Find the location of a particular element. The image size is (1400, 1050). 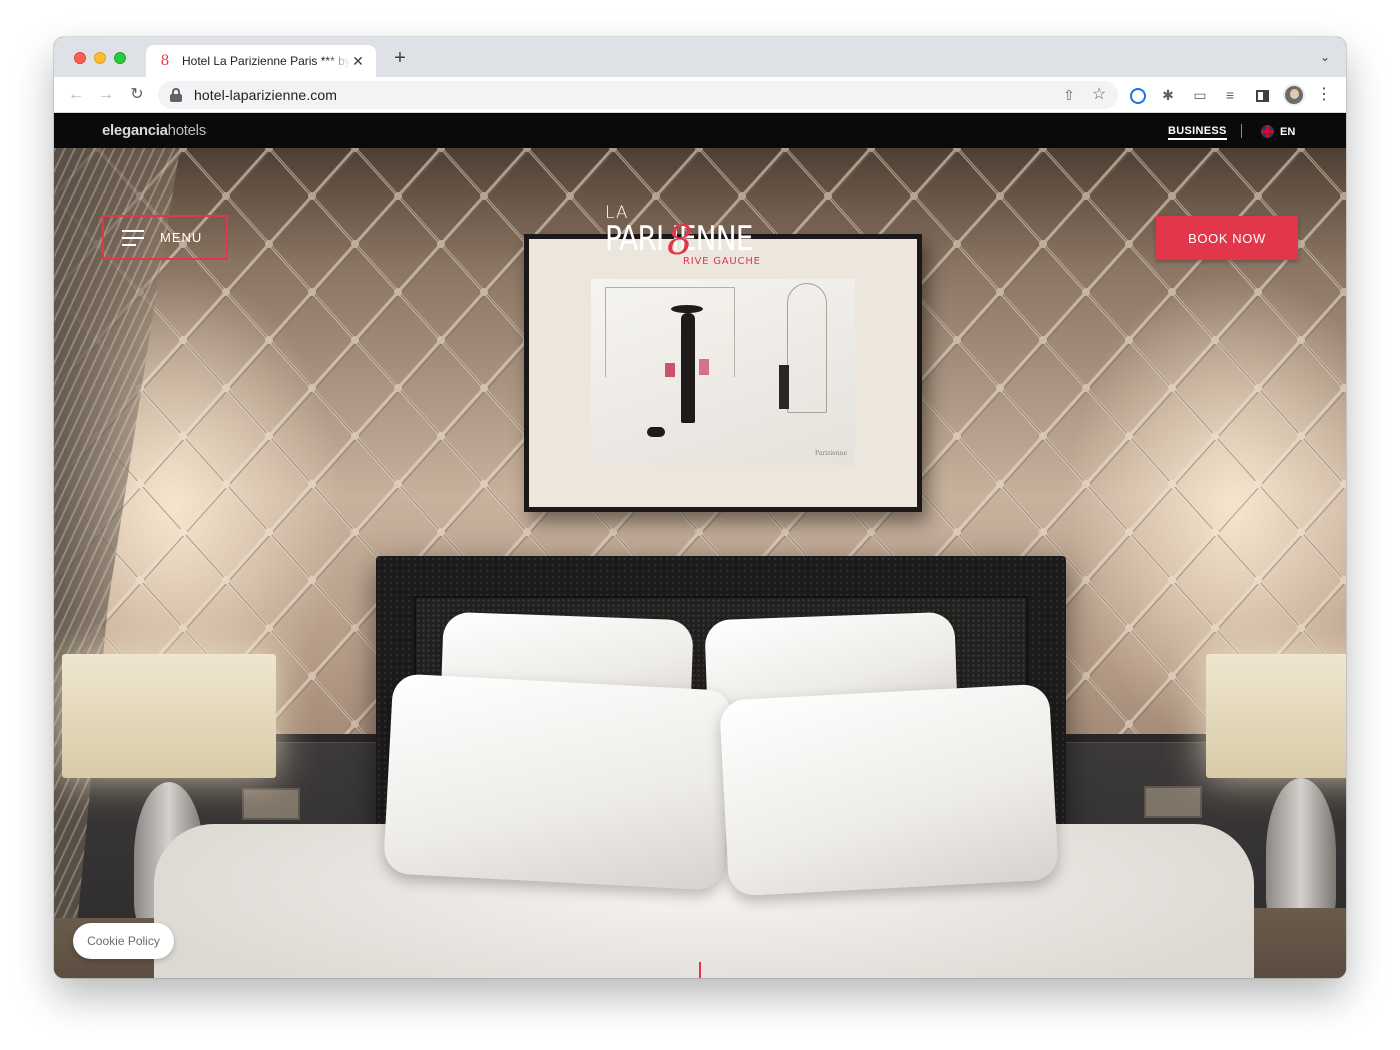

puzzle-icon: ✱ is located at coordinates (1168, 95).